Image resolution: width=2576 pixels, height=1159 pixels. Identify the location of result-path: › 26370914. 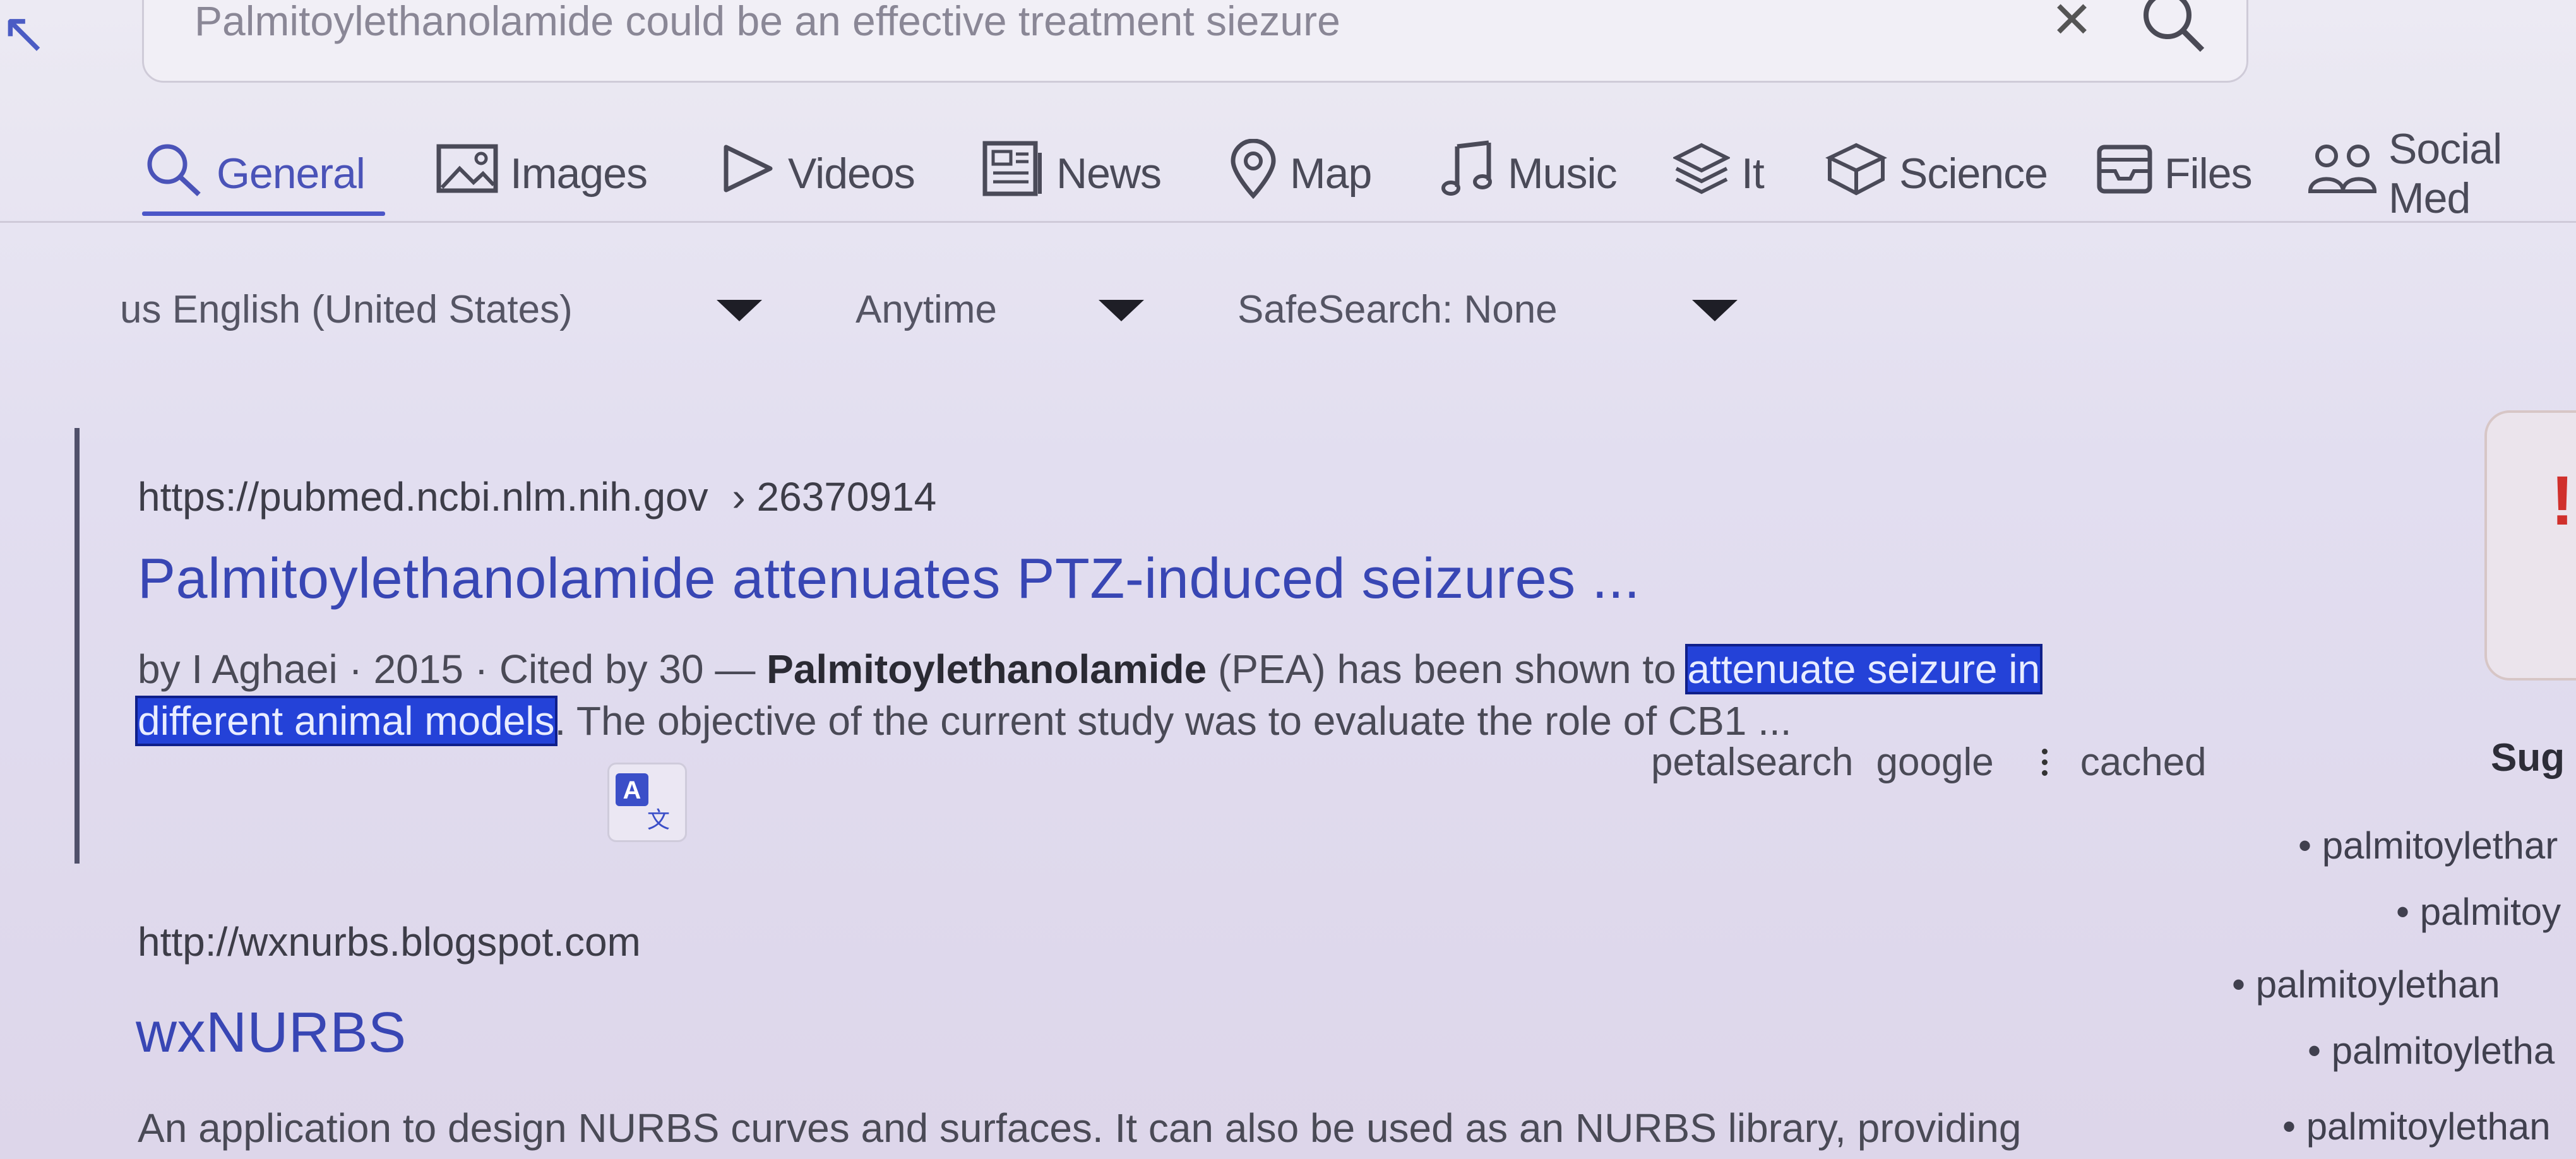
(834, 497).